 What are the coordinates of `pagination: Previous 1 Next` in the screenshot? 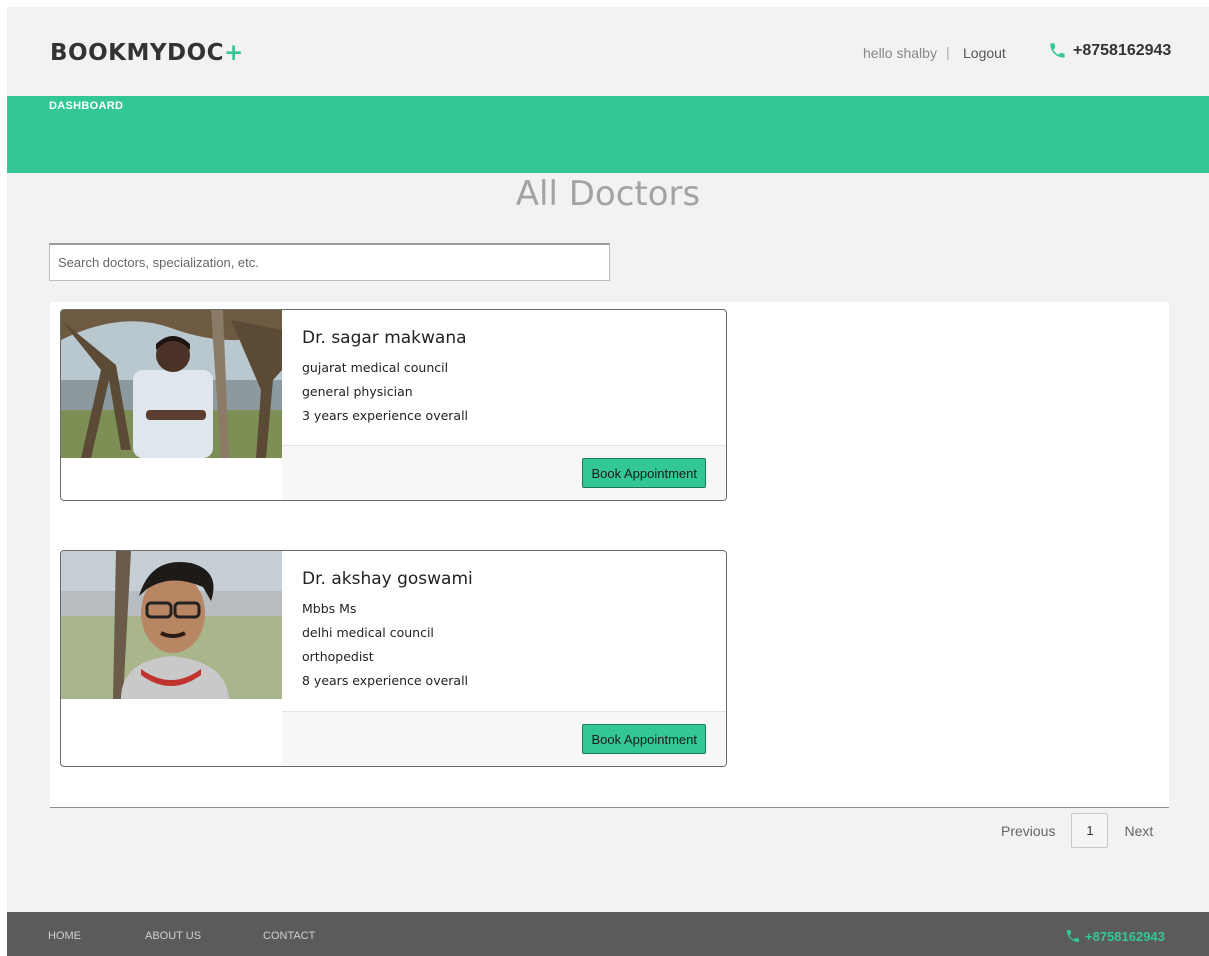 It's located at (1077, 830).